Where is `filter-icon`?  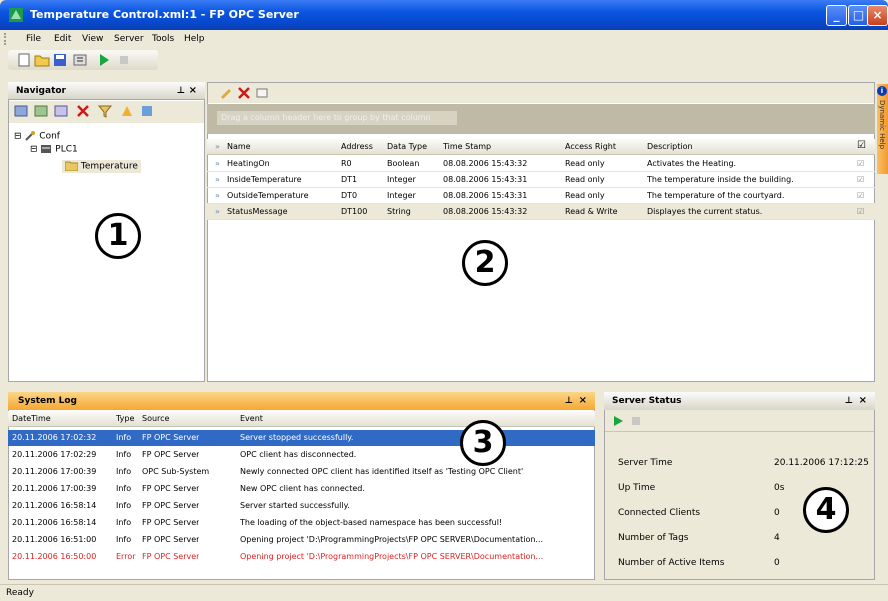 filter-icon is located at coordinates (105, 111).